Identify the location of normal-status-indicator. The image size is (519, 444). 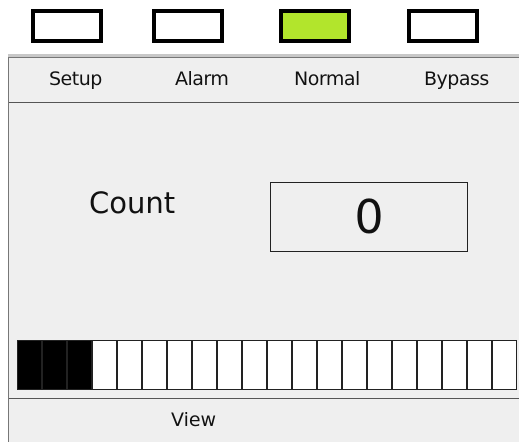
(315, 26).